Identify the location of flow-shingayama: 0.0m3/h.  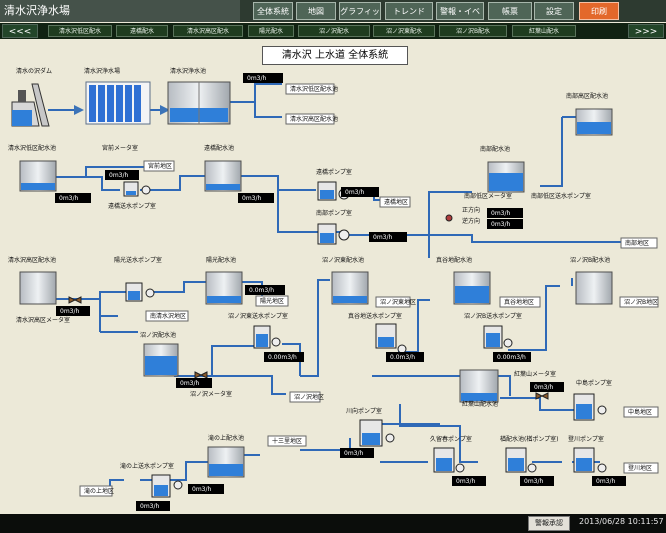
(402, 357).